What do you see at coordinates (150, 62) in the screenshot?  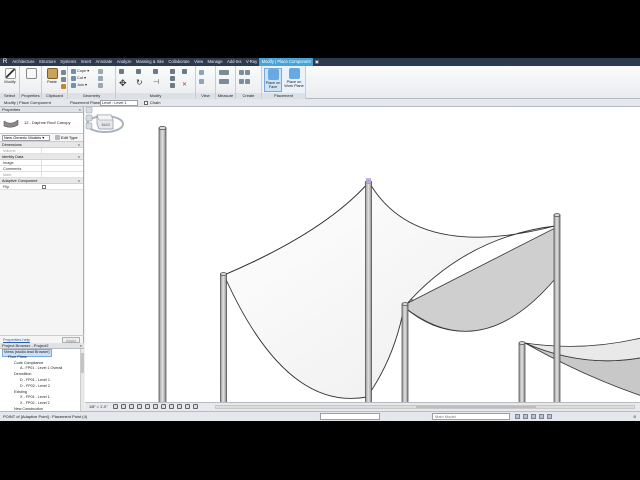 I see `tab-massing-site: Massing & Site` at bounding box center [150, 62].